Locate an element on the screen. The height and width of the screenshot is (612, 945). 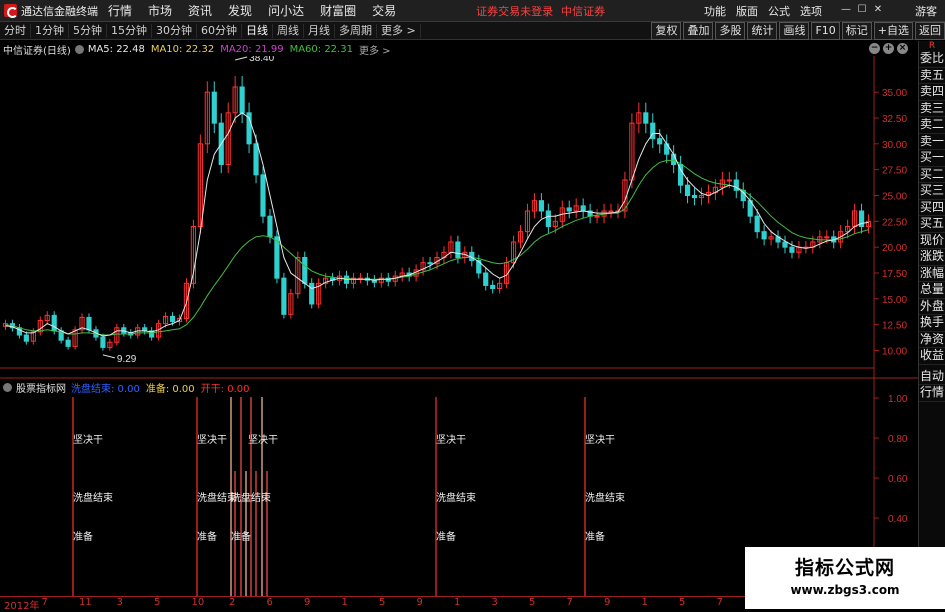
close-chart-icon: × is located at coordinates (902, 48).